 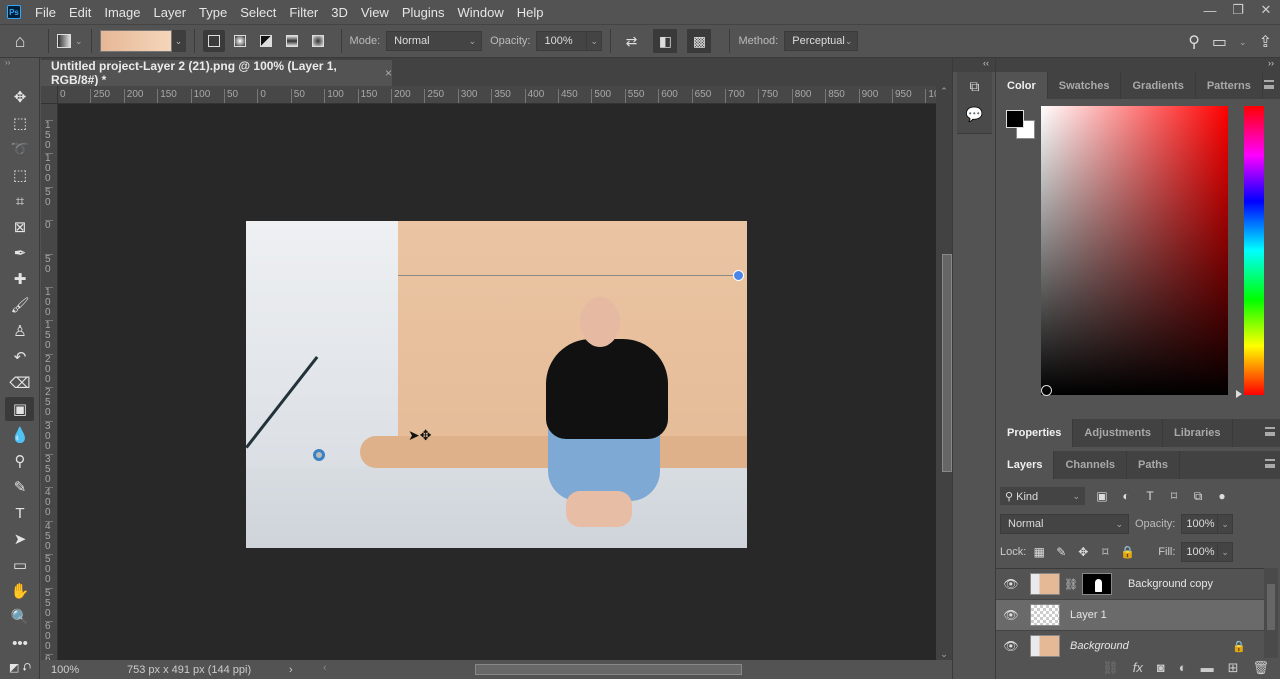 I want to click on scroll-down-icon: ⌄, so click(x=944, y=654).